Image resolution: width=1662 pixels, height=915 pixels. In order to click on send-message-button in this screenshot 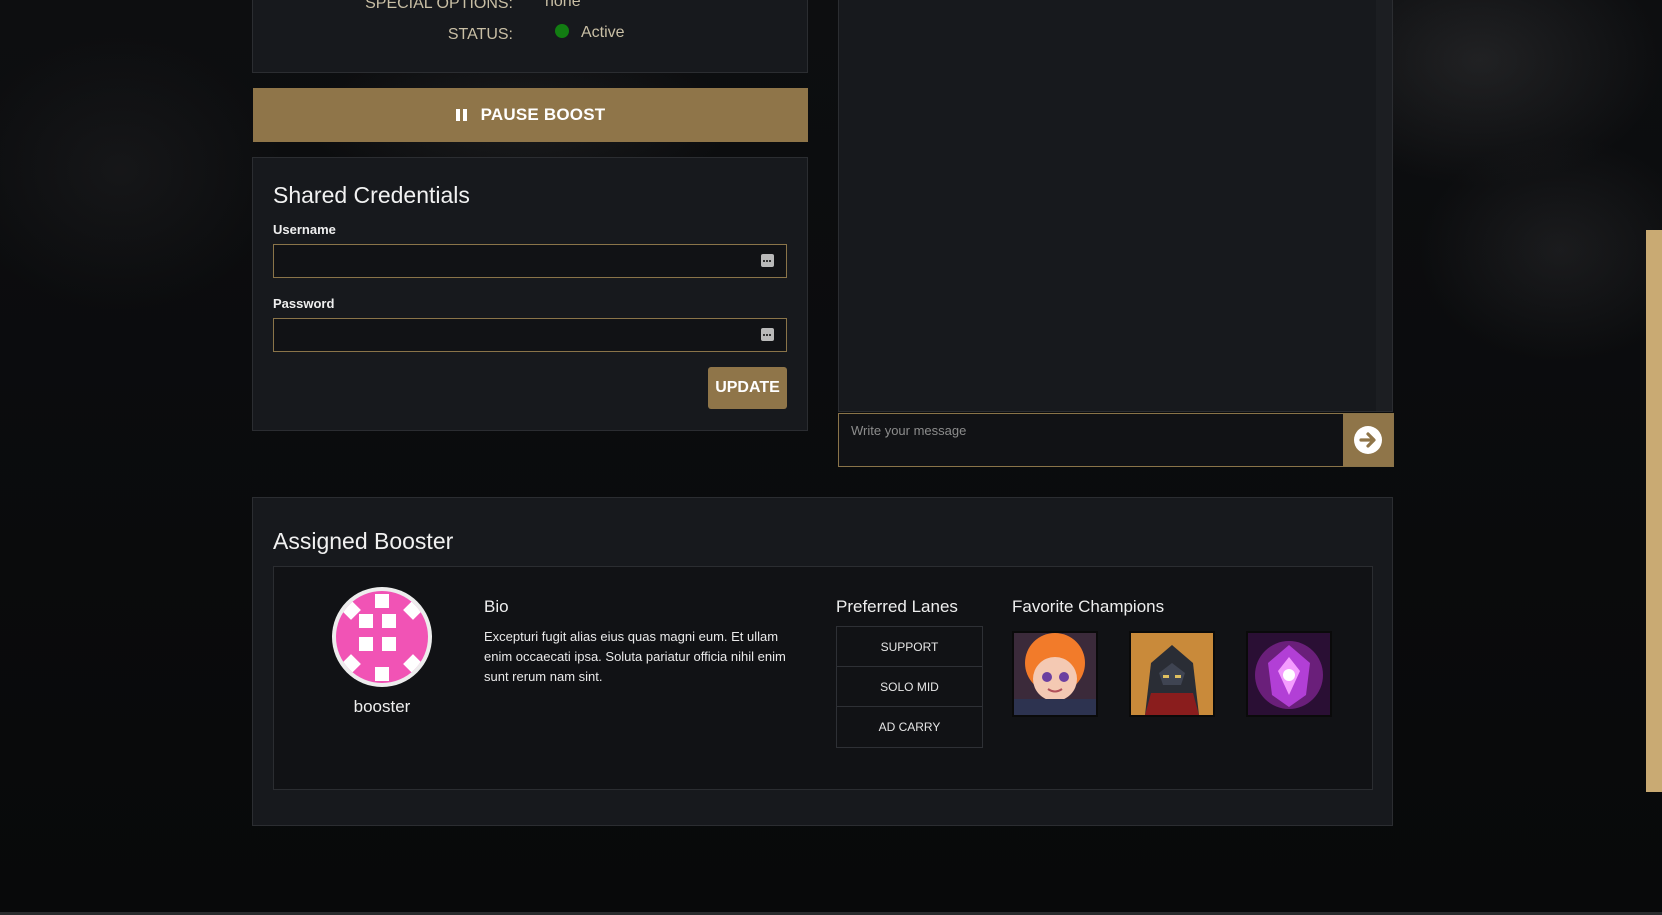, I will do `click(1368, 440)`.